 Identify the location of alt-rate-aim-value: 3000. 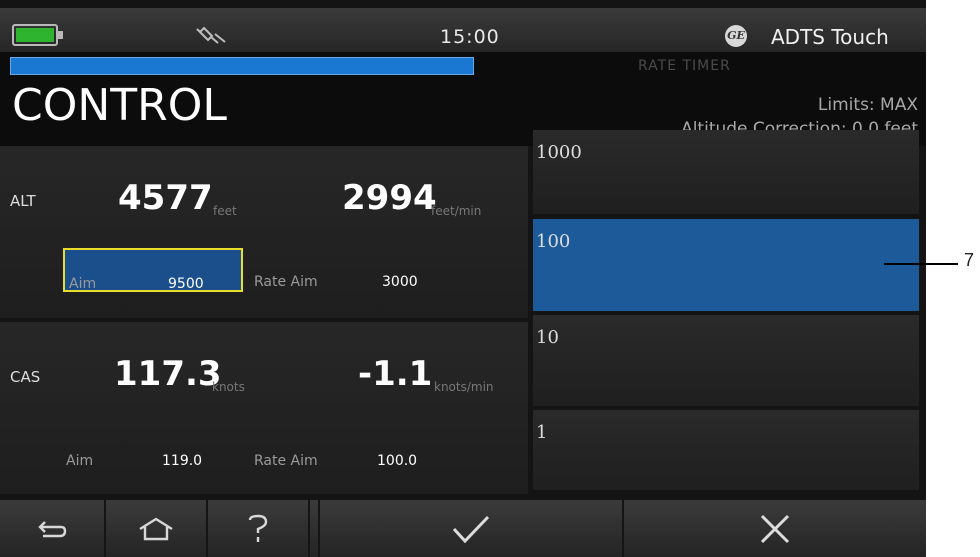
(400, 282).